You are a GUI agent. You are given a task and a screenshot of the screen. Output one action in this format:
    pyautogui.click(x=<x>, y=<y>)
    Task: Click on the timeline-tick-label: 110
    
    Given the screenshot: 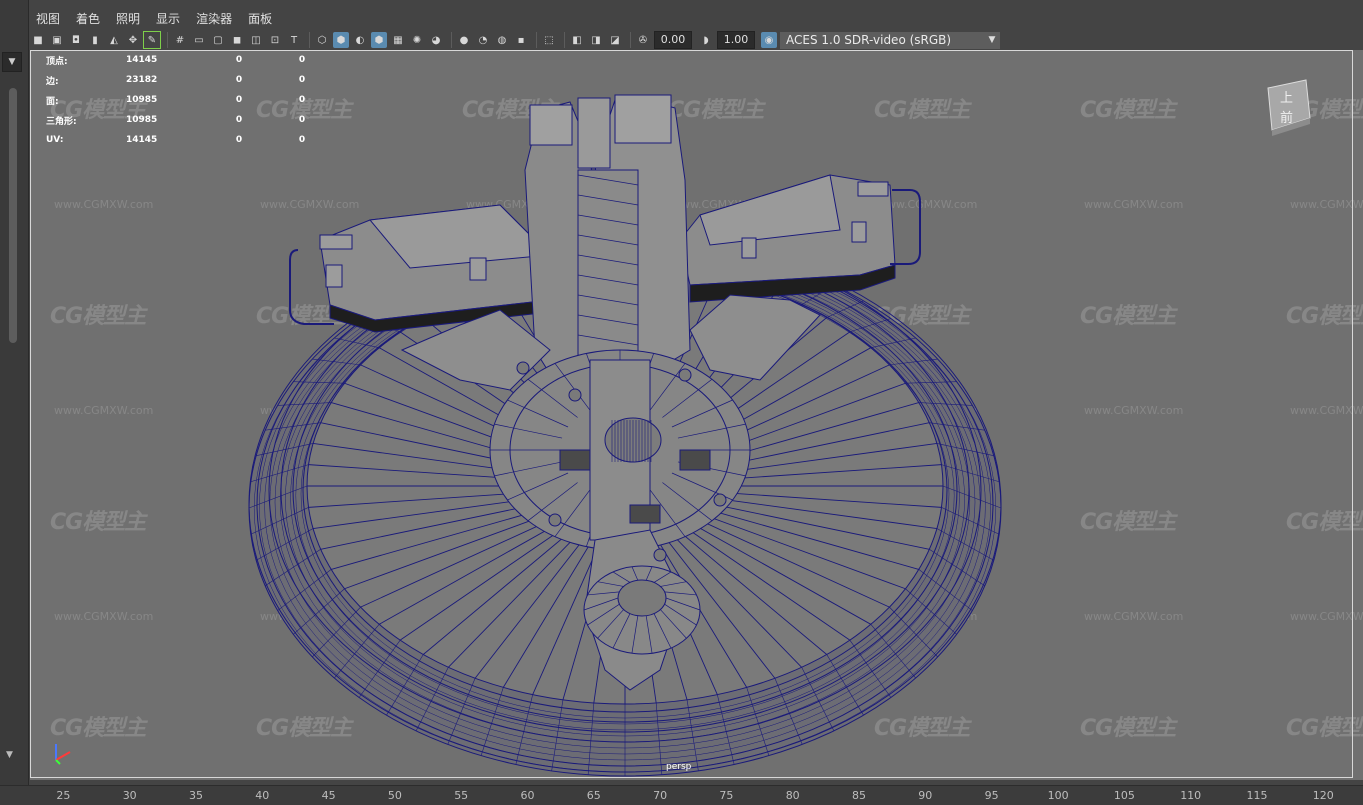 What is the action you would take?
    pyautogui.click(x=1191, y=795)
    